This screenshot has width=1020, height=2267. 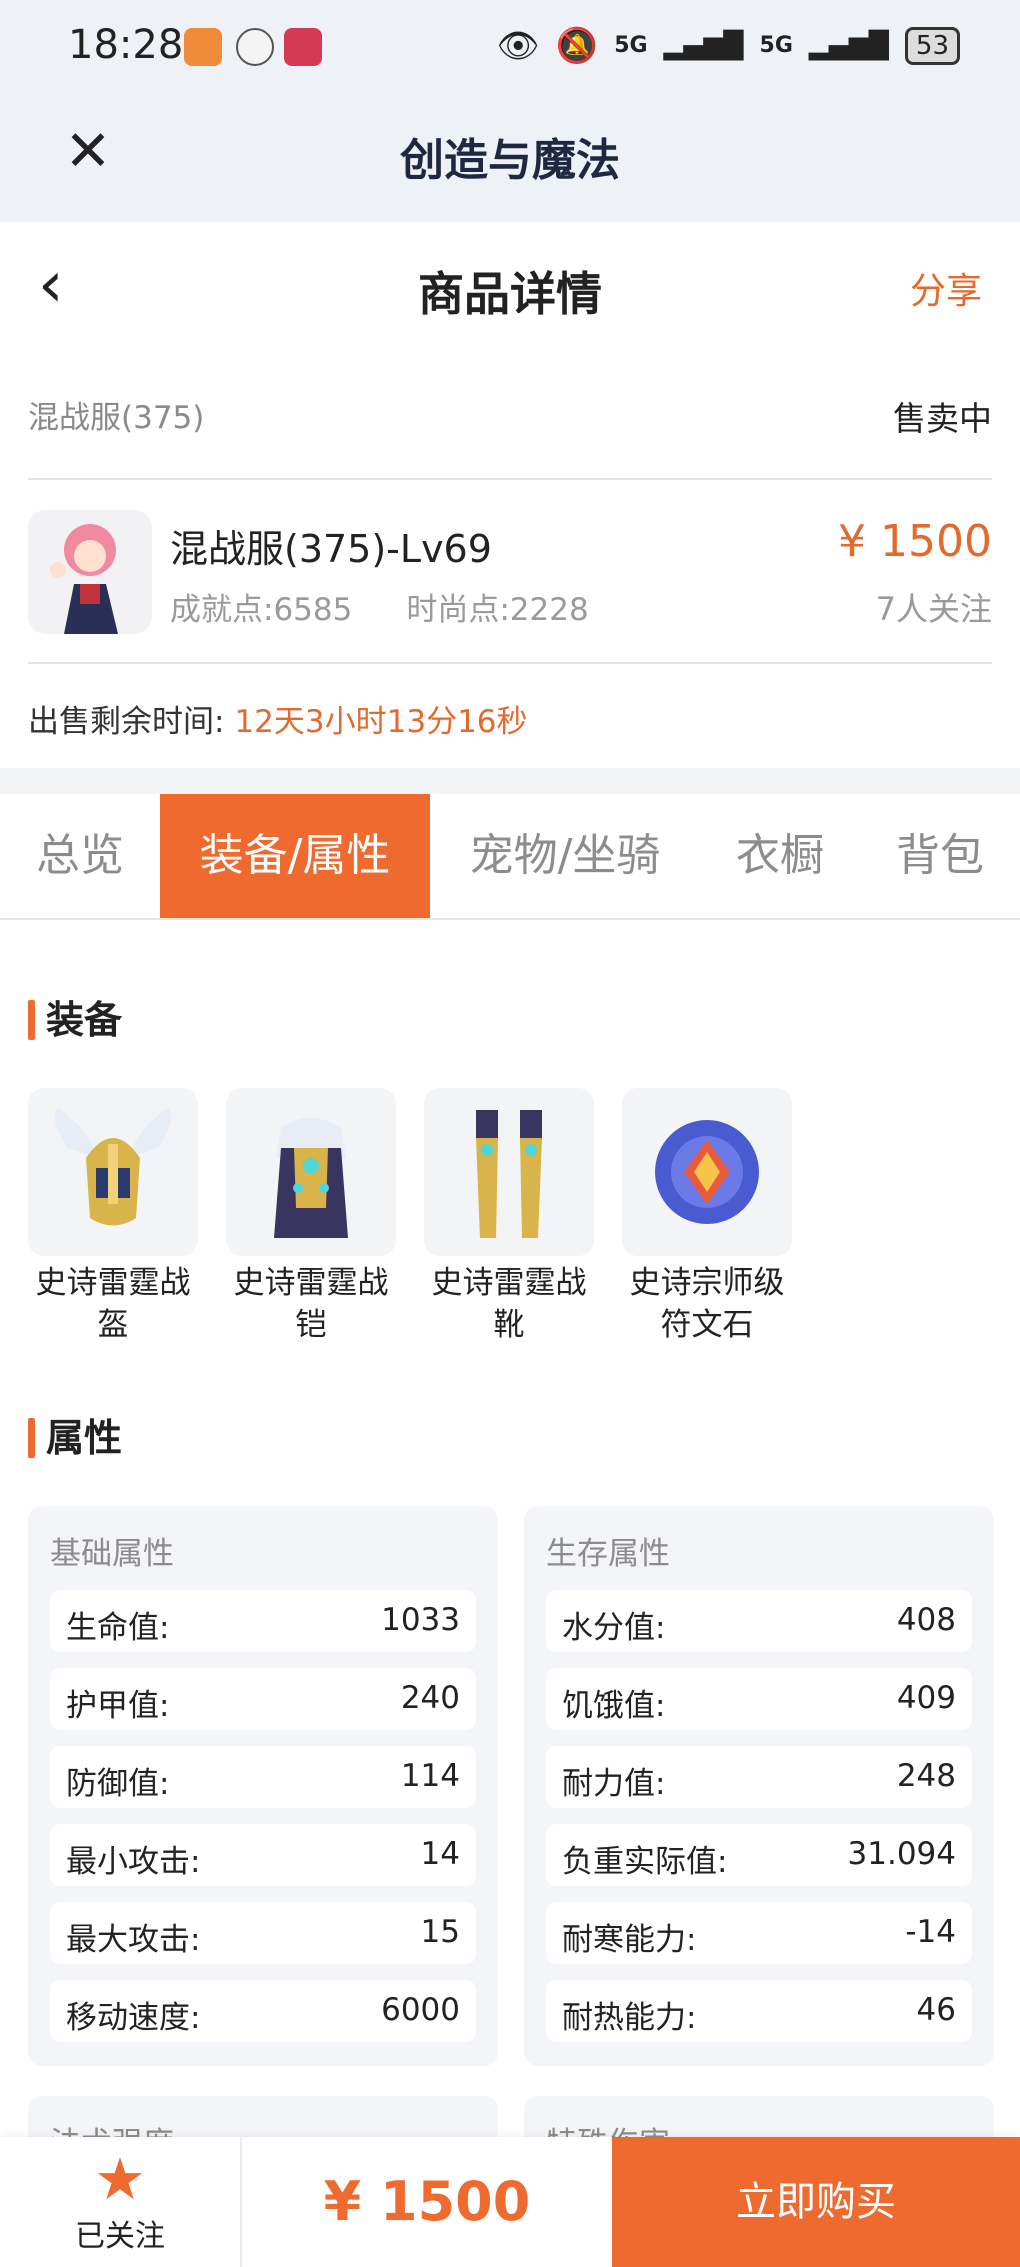 I want to click on server-name: 混战服(375), so click(x=116, y=418).